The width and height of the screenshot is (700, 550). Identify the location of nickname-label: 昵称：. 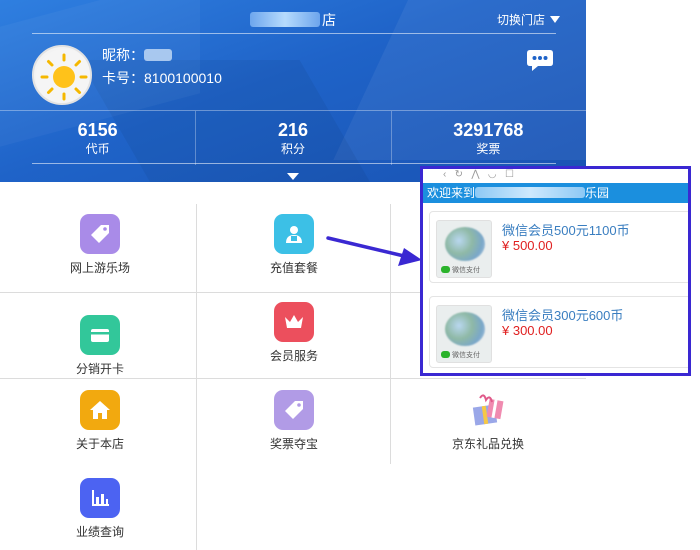
(123, 55).